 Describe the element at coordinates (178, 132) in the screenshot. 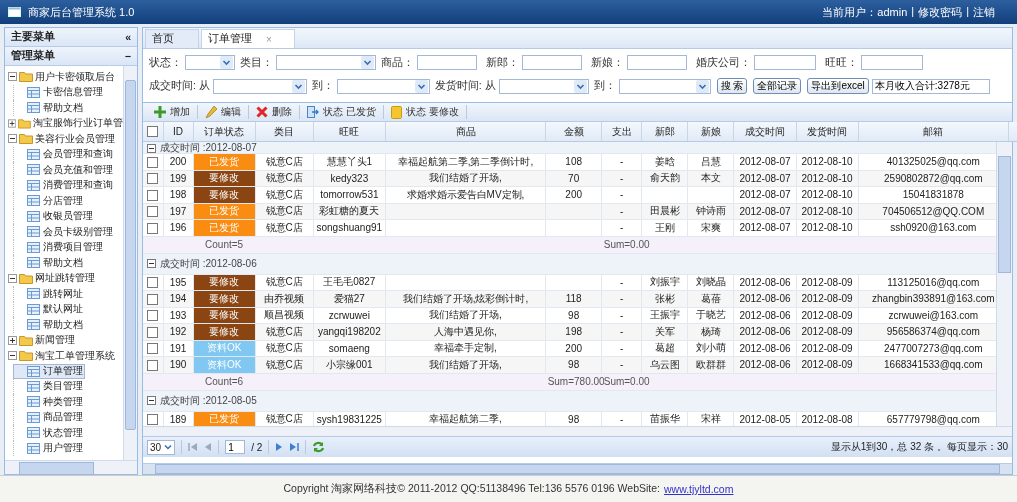

I see `column-header: ID` at that location.